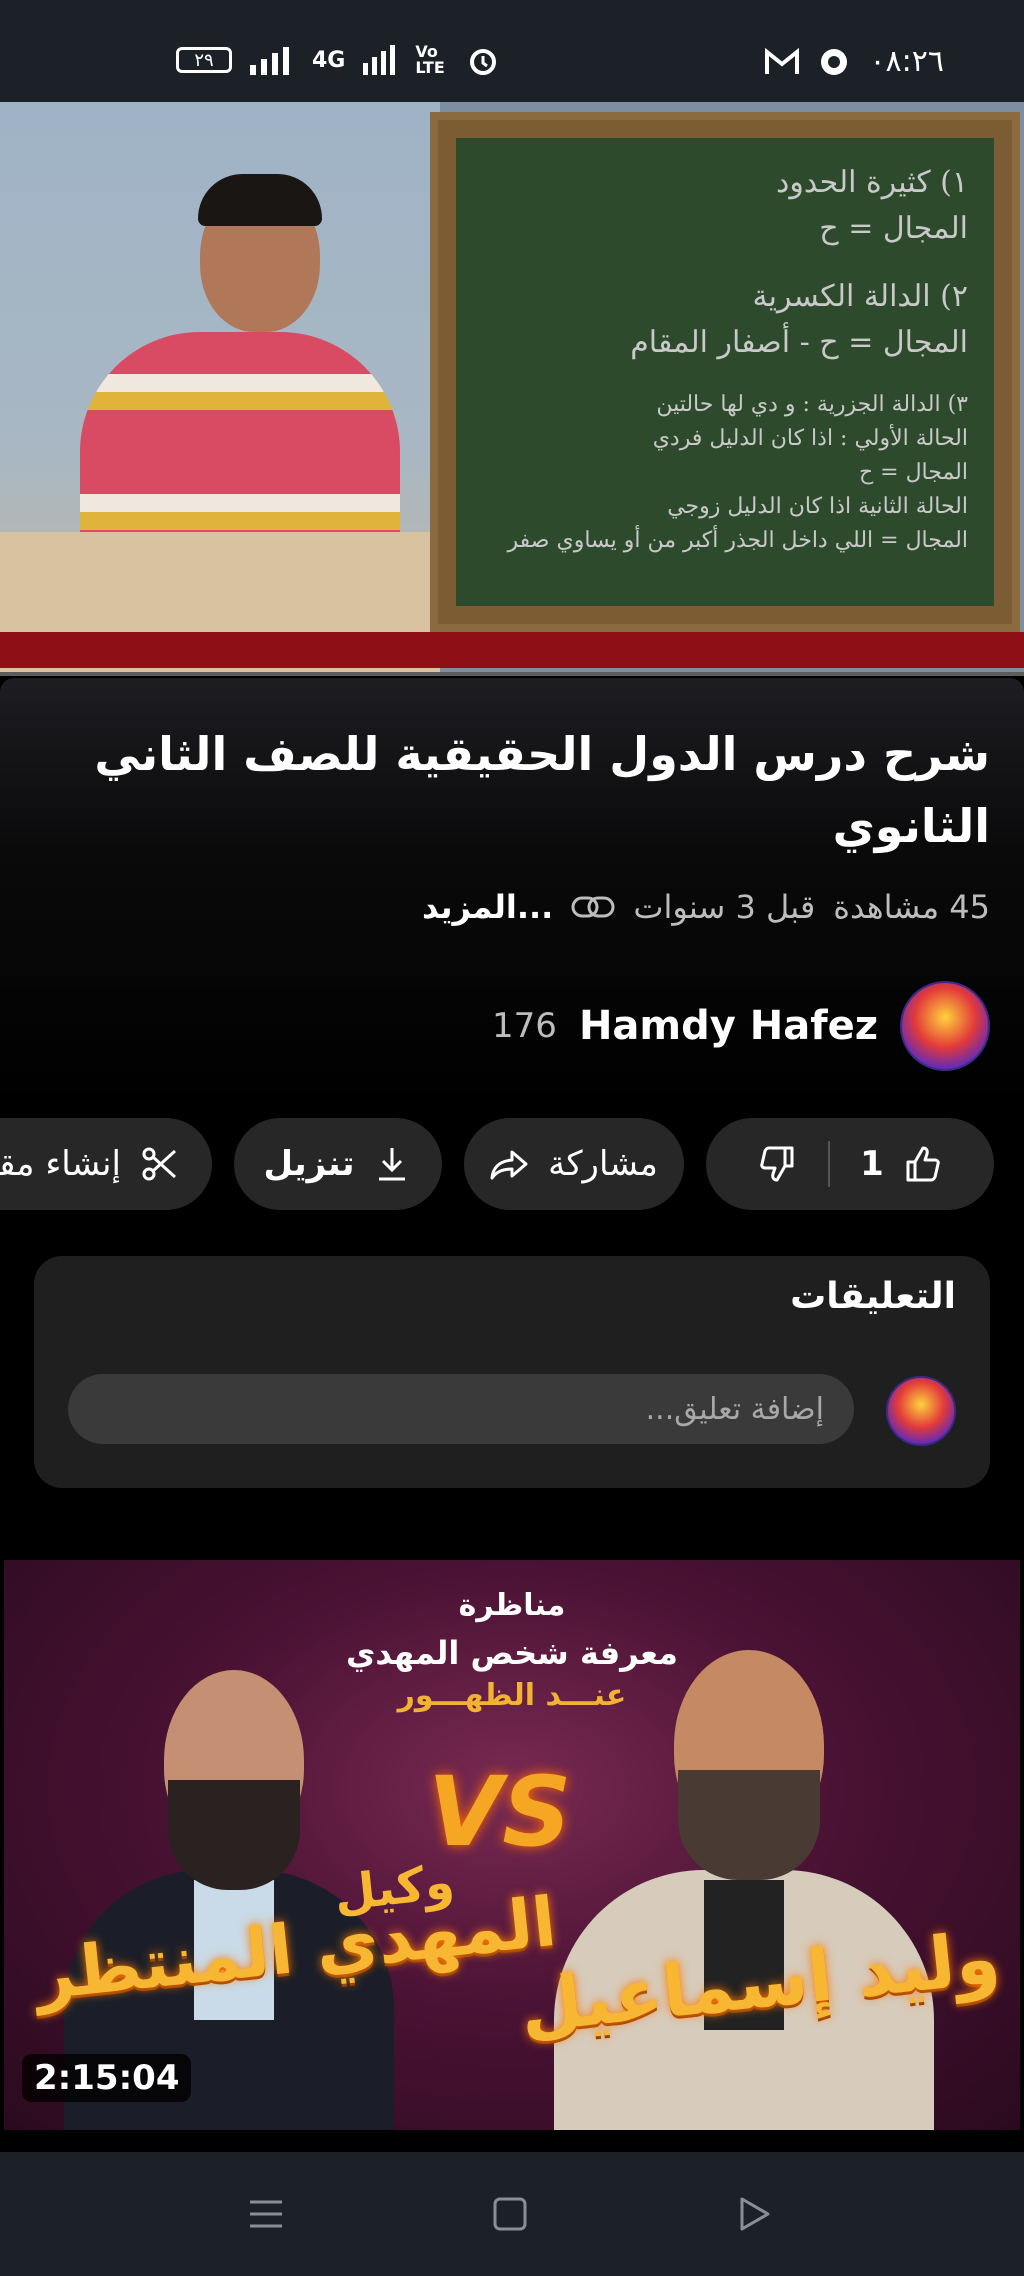  I want to click on thumbnail-subtitle: معرفة شخص المهدي, so click(512, 1653).